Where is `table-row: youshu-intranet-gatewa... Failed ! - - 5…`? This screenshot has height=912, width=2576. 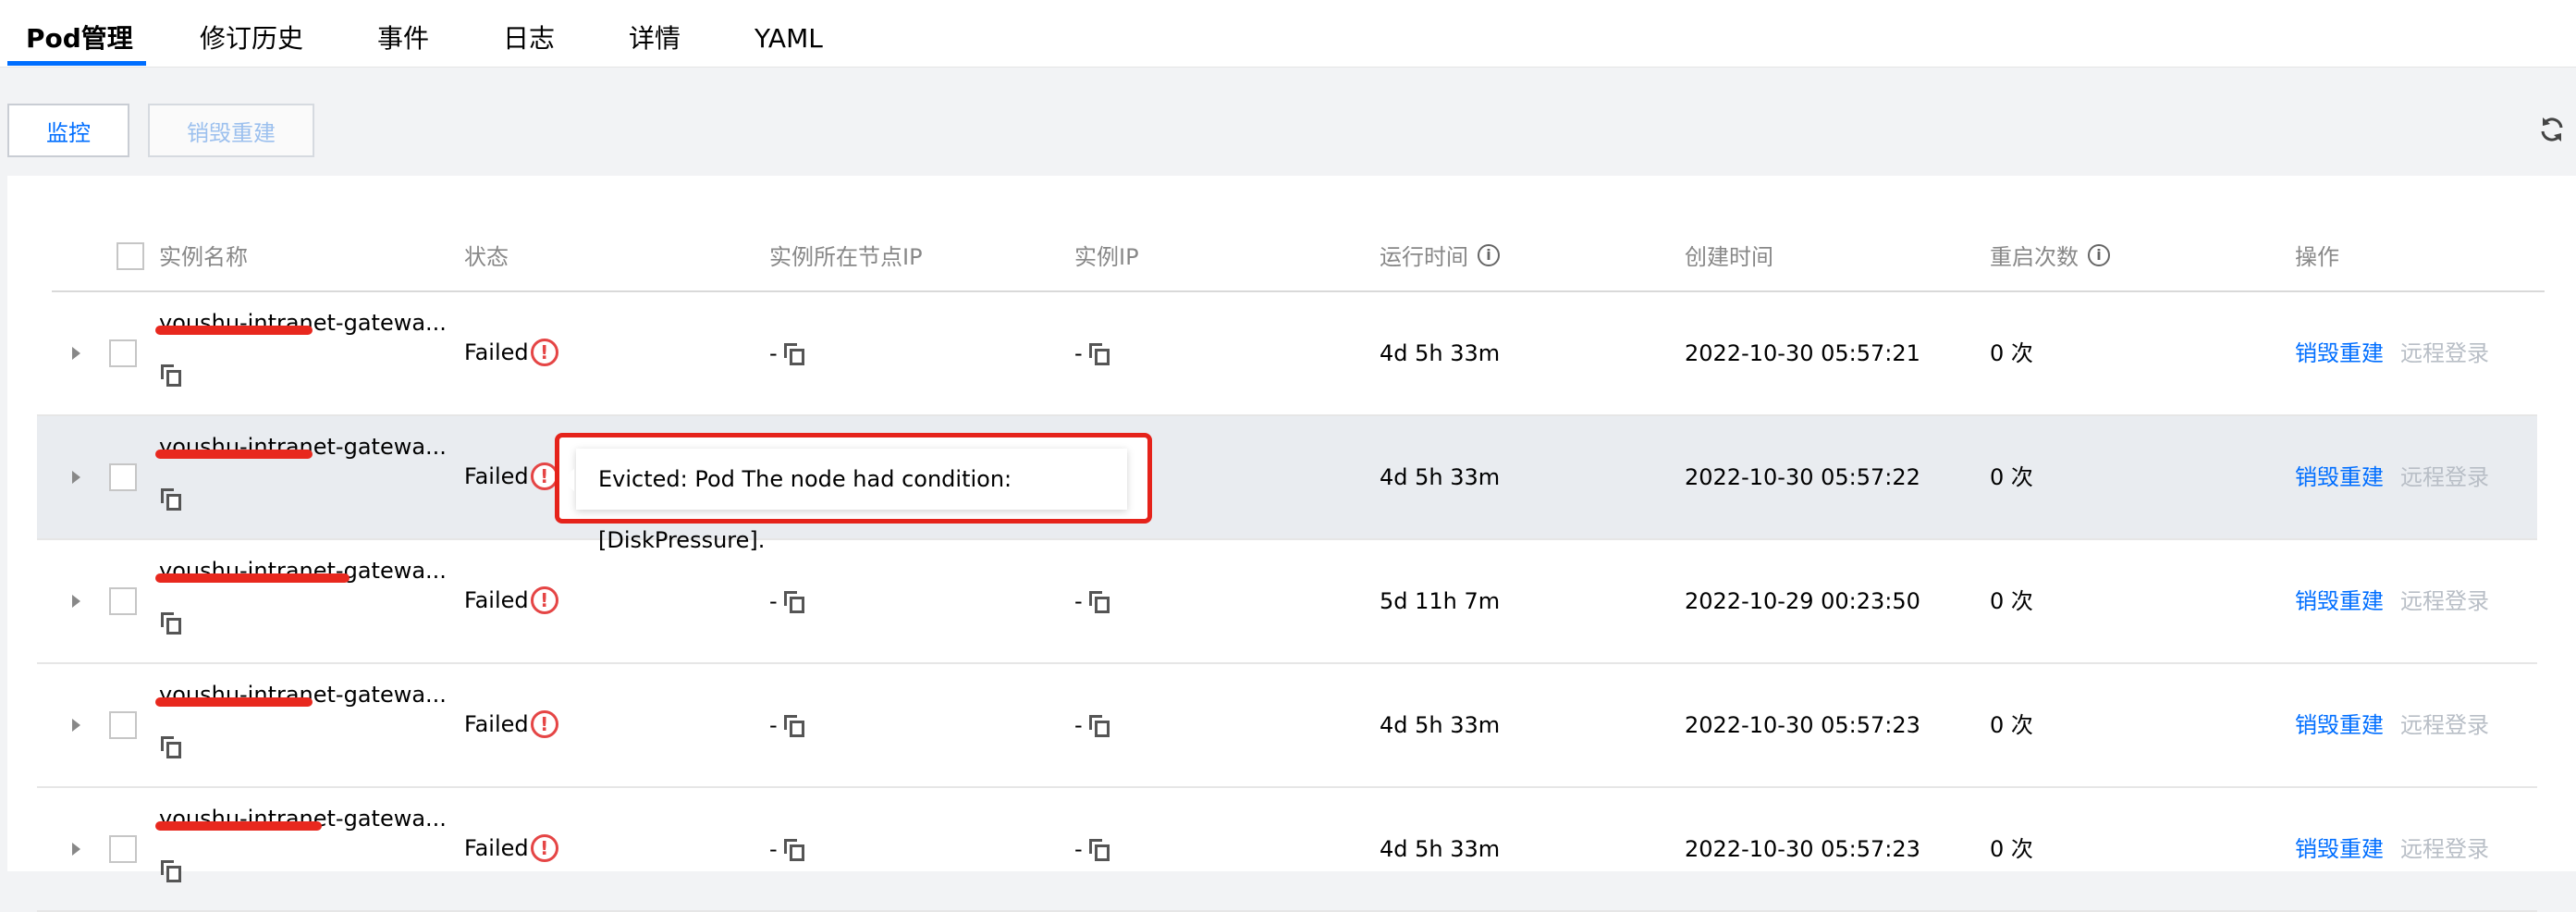
table-row: youshu-intranet-gatewa... Failed ! - - 5… is located at coordinates (1287, 602).